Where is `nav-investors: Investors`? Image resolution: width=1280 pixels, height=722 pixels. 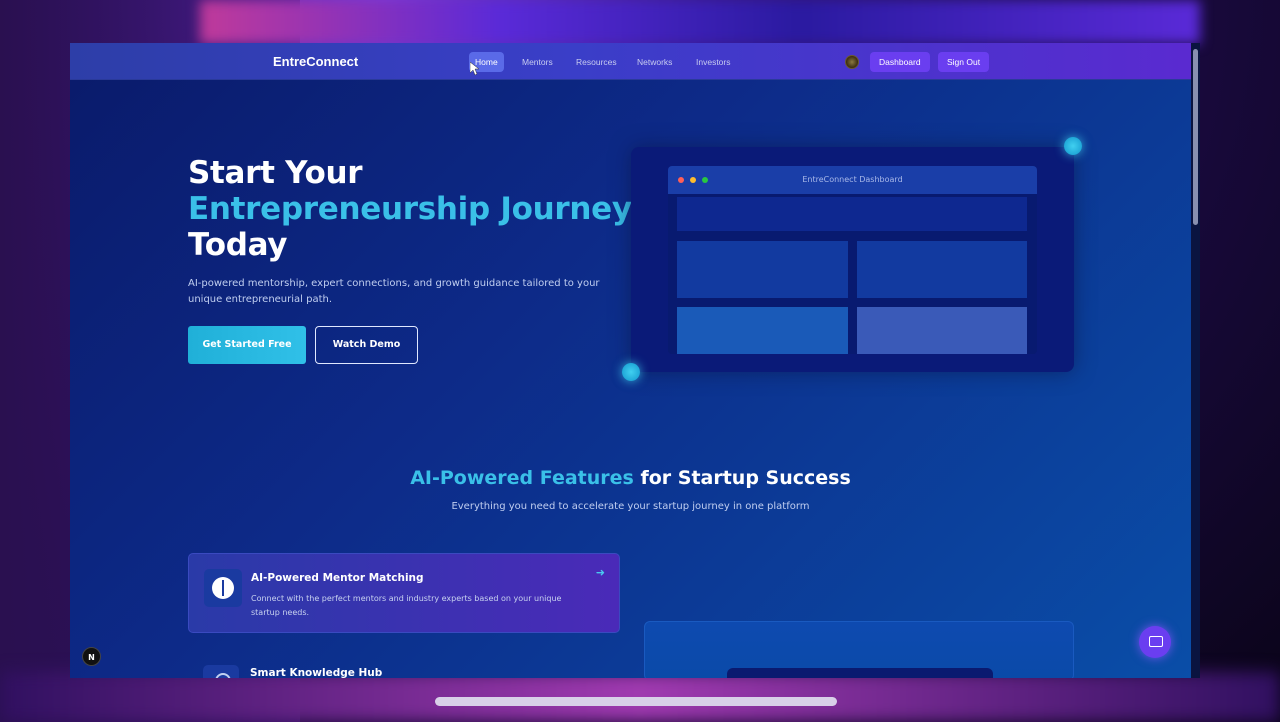 nav-investors: Investors is located at coordinates (713, 62).